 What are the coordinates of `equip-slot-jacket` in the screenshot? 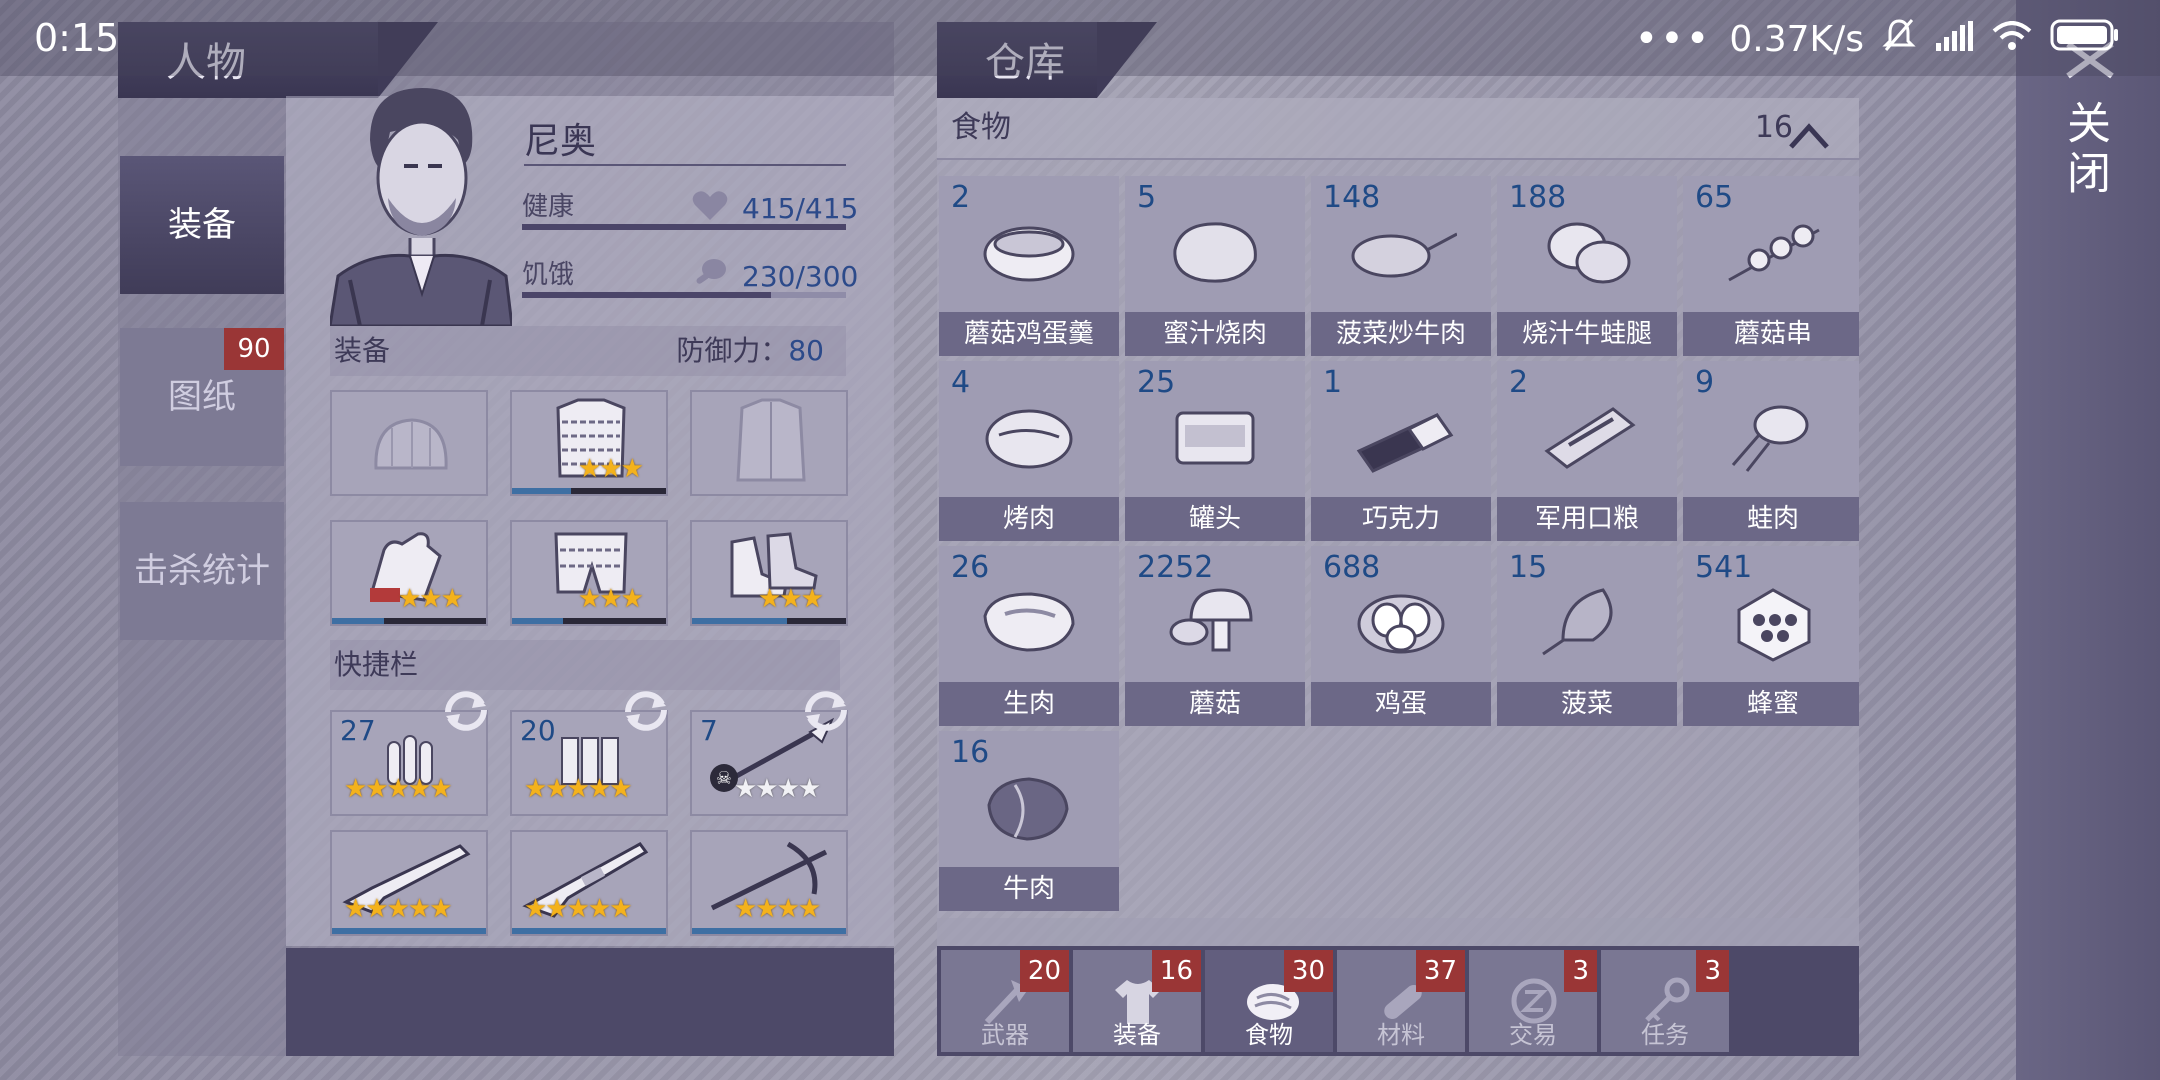 It's located at (769, 443).